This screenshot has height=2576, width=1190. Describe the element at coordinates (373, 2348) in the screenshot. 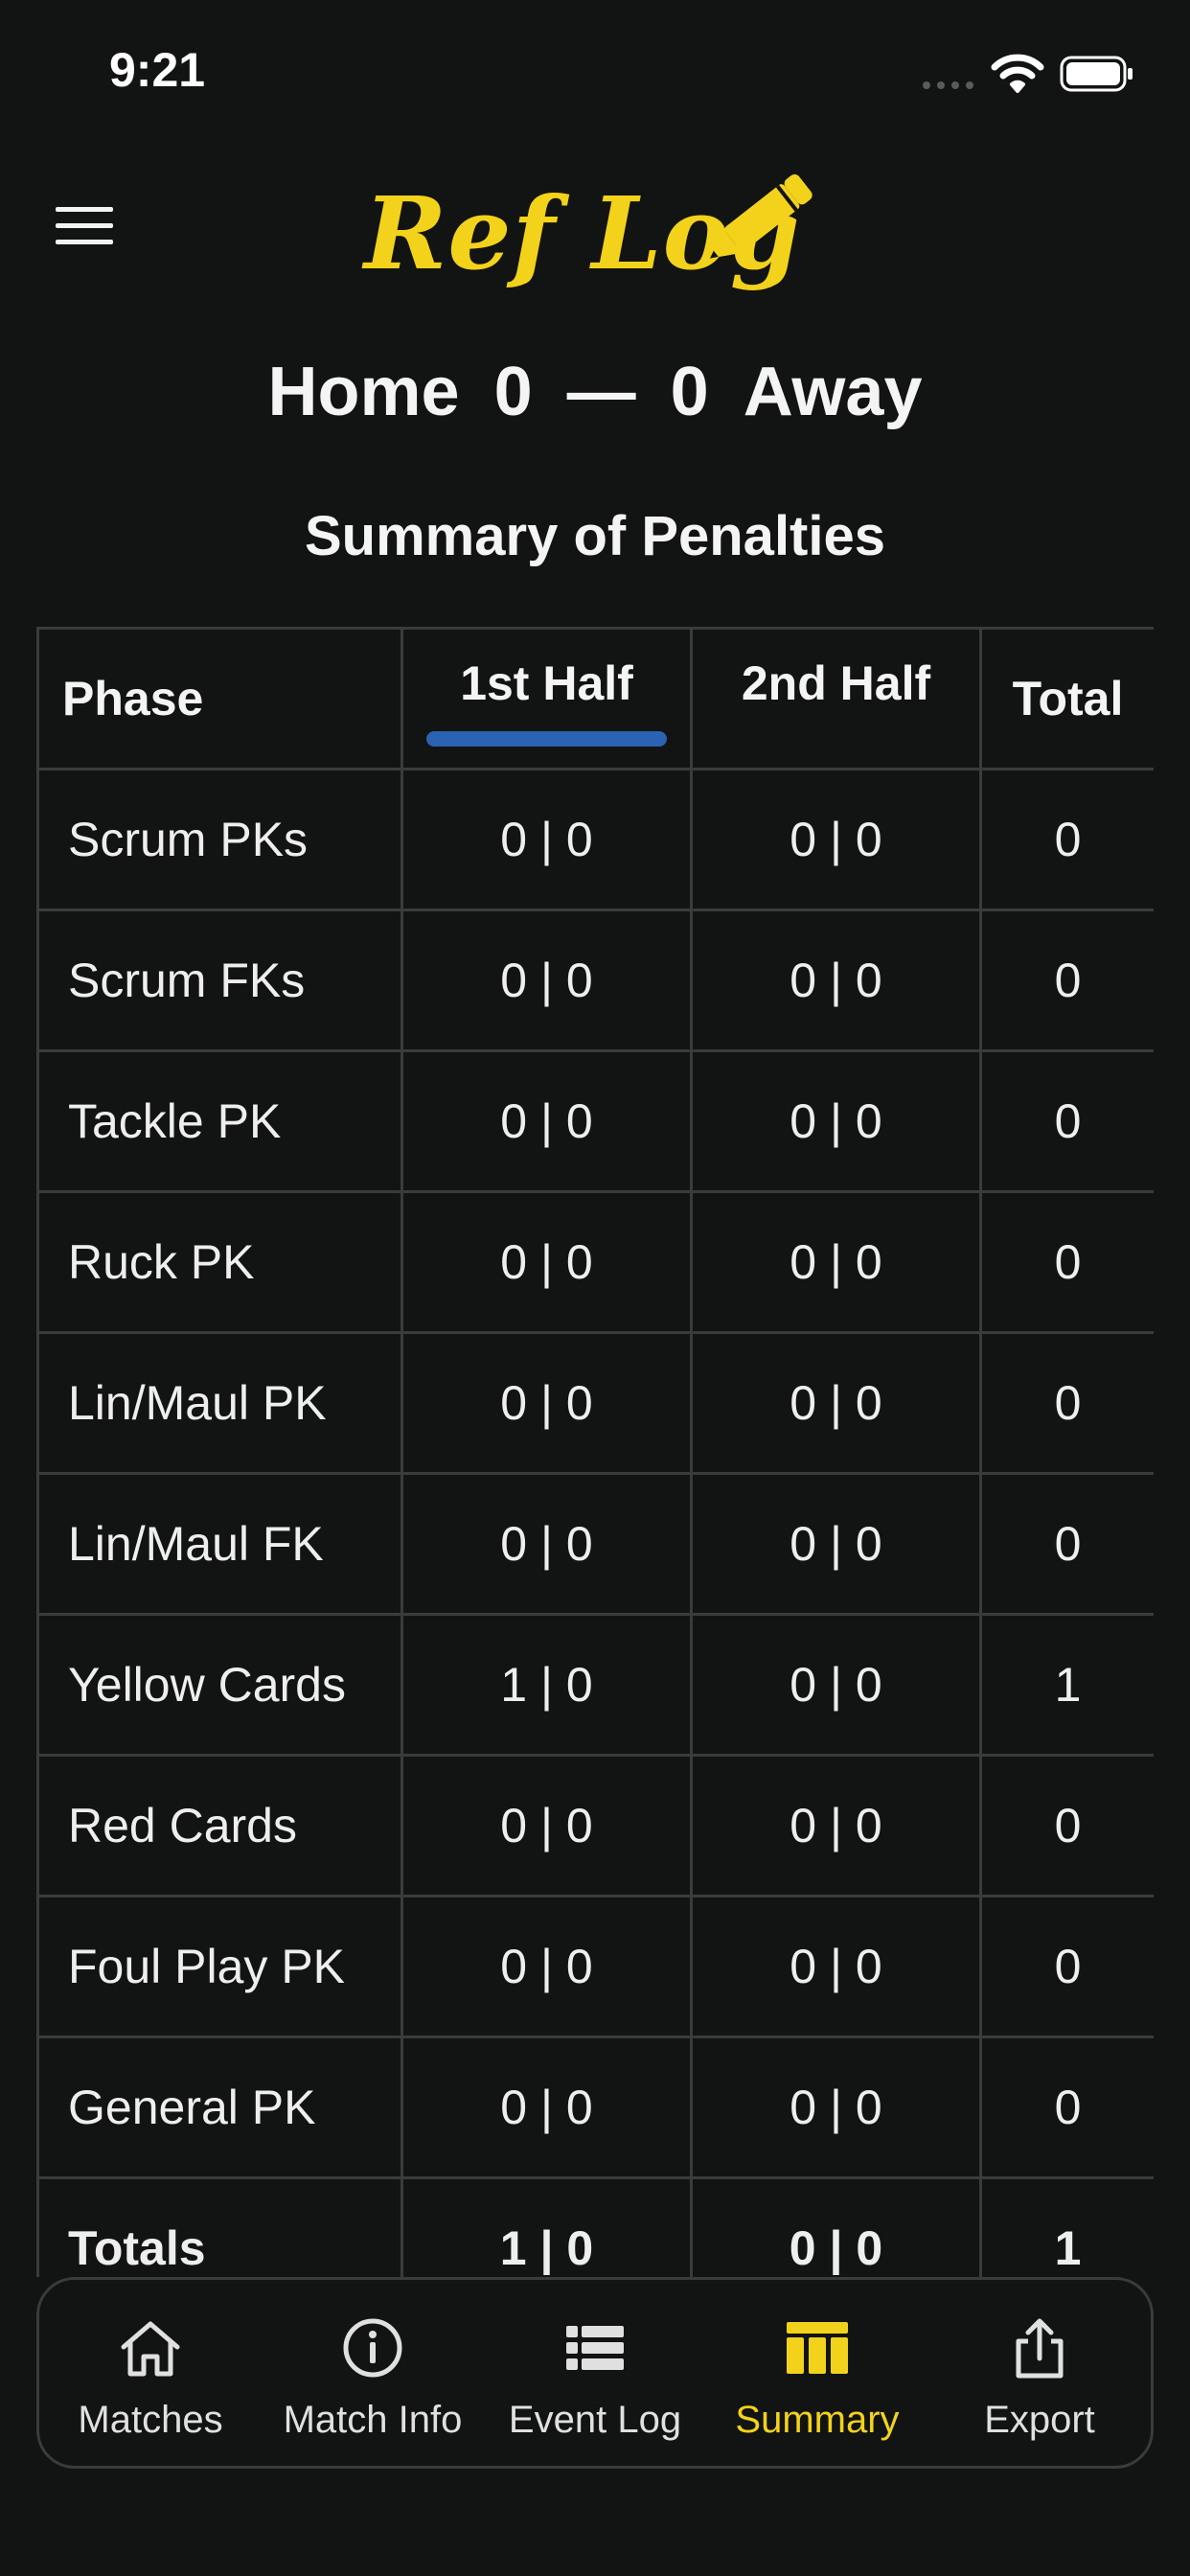

I see `info-circle-icon` at that location.